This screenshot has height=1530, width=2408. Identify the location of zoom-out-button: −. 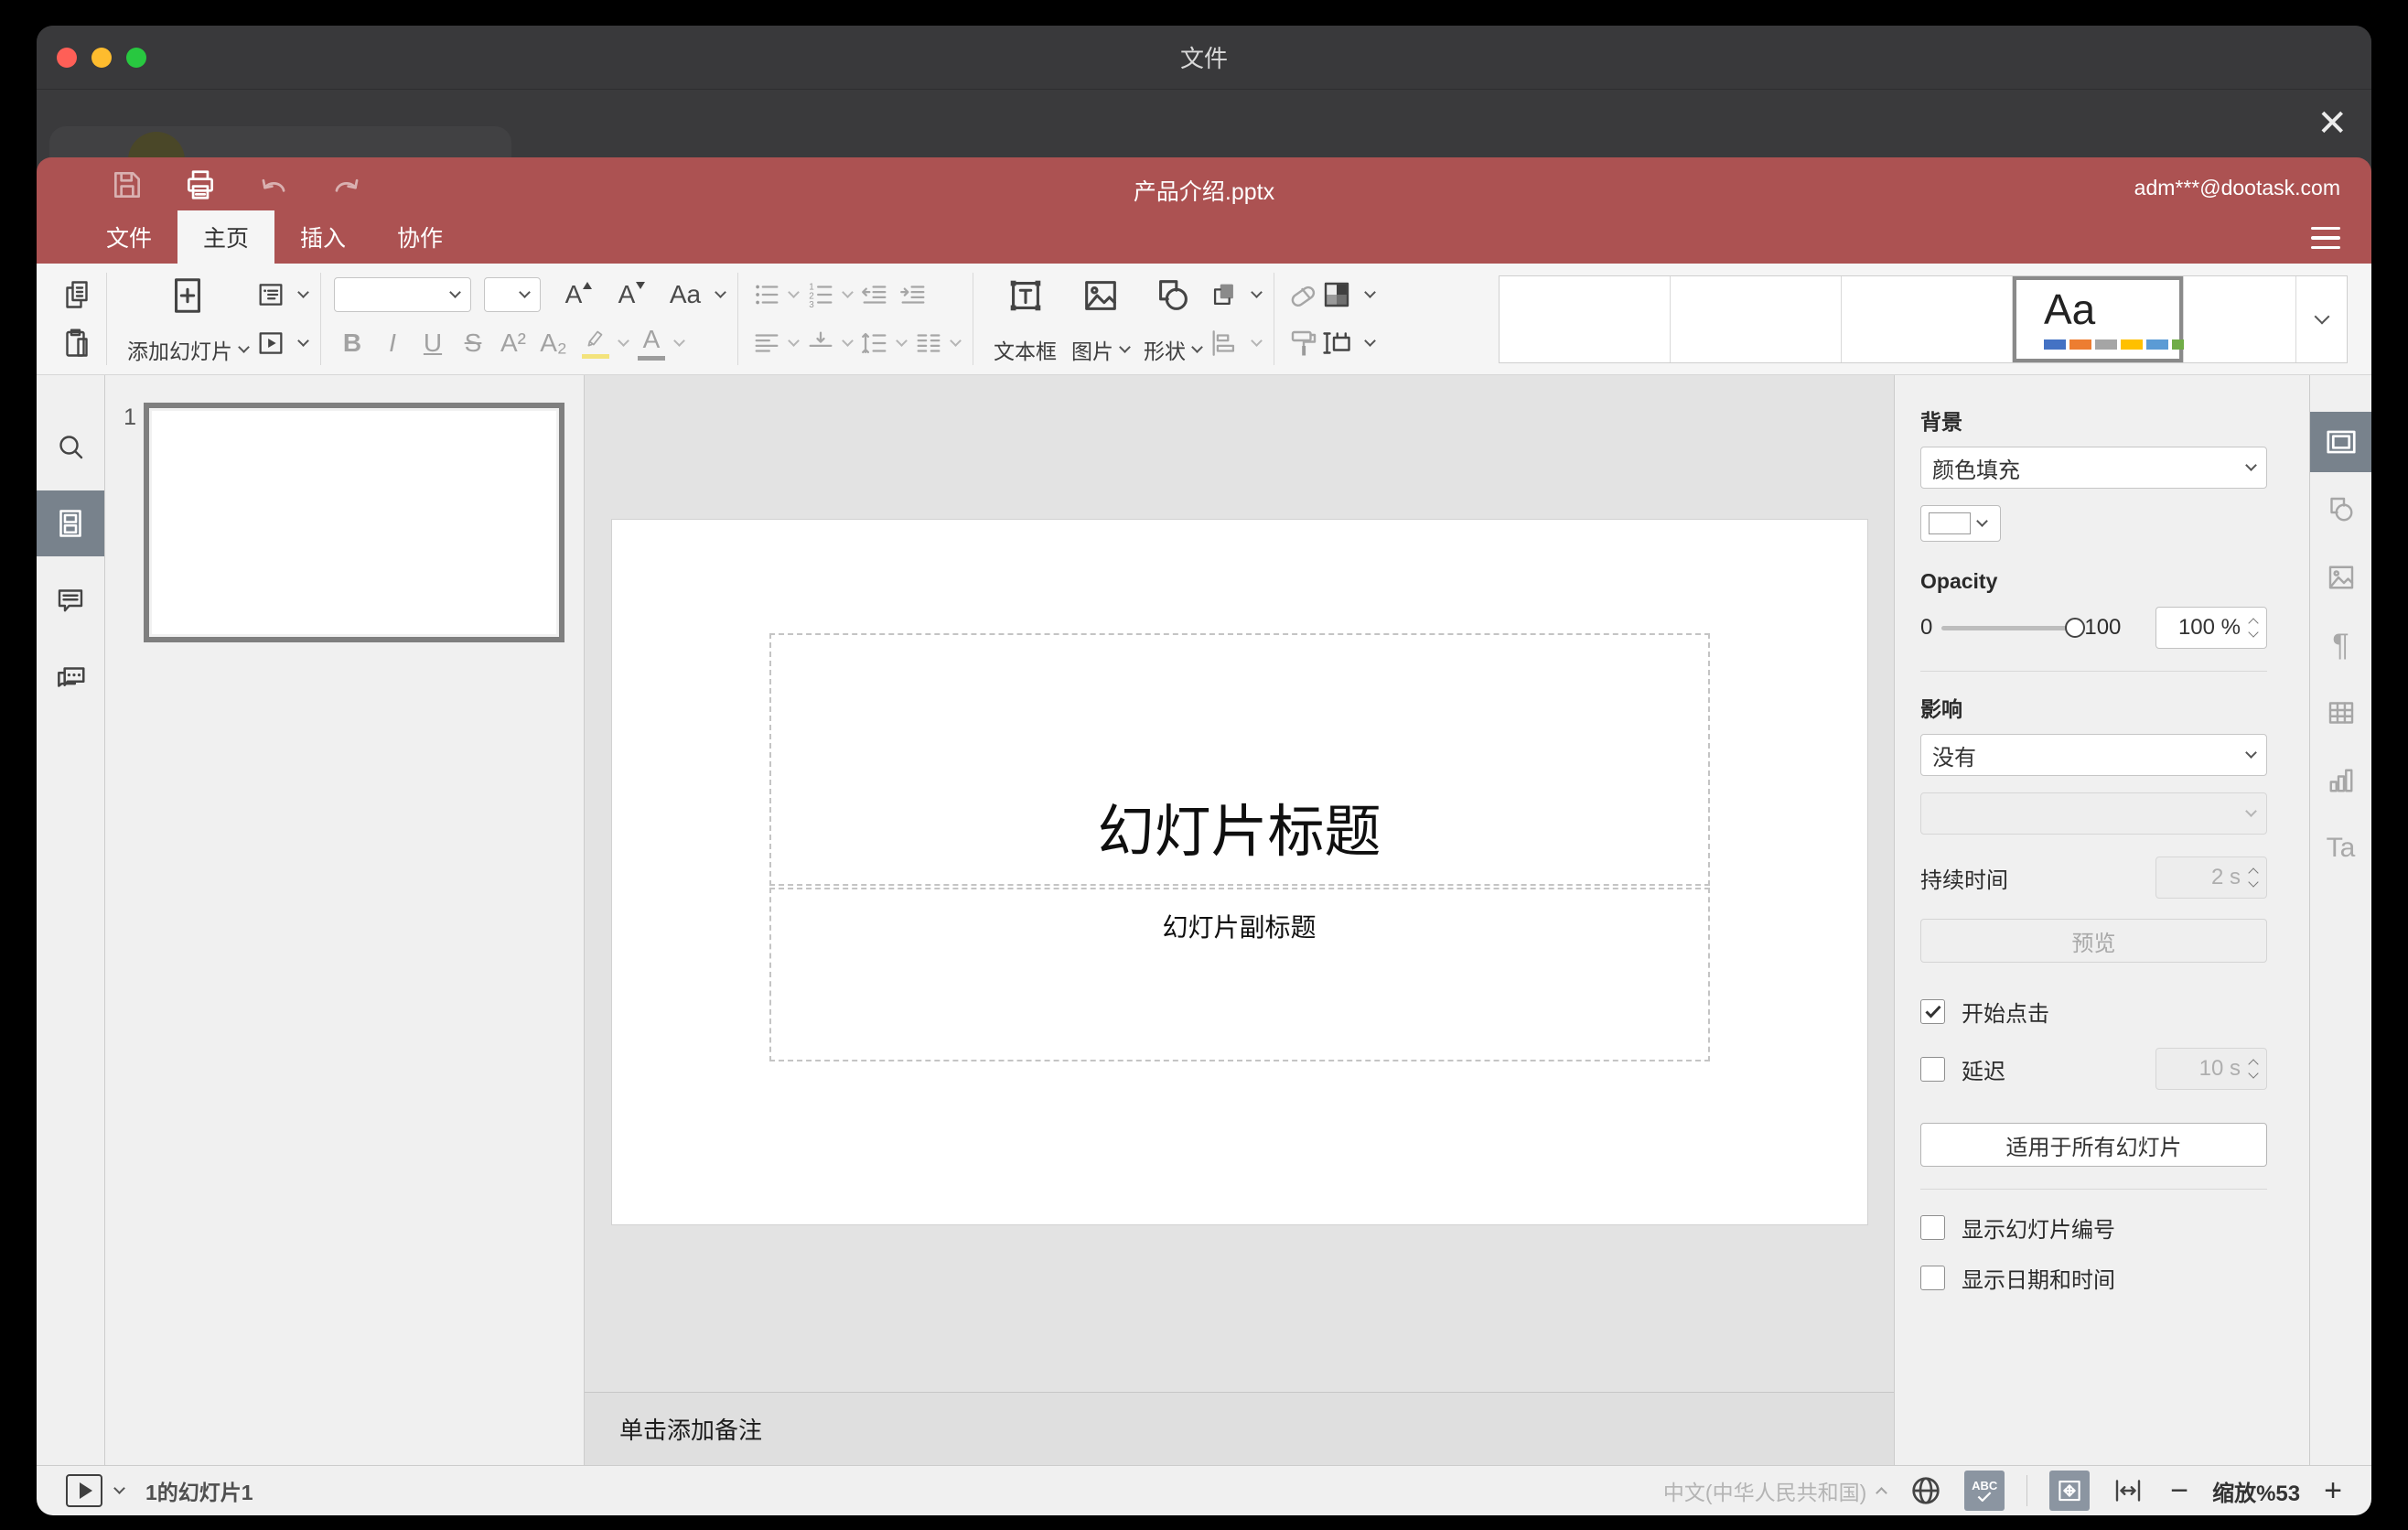
(2179, 1490).